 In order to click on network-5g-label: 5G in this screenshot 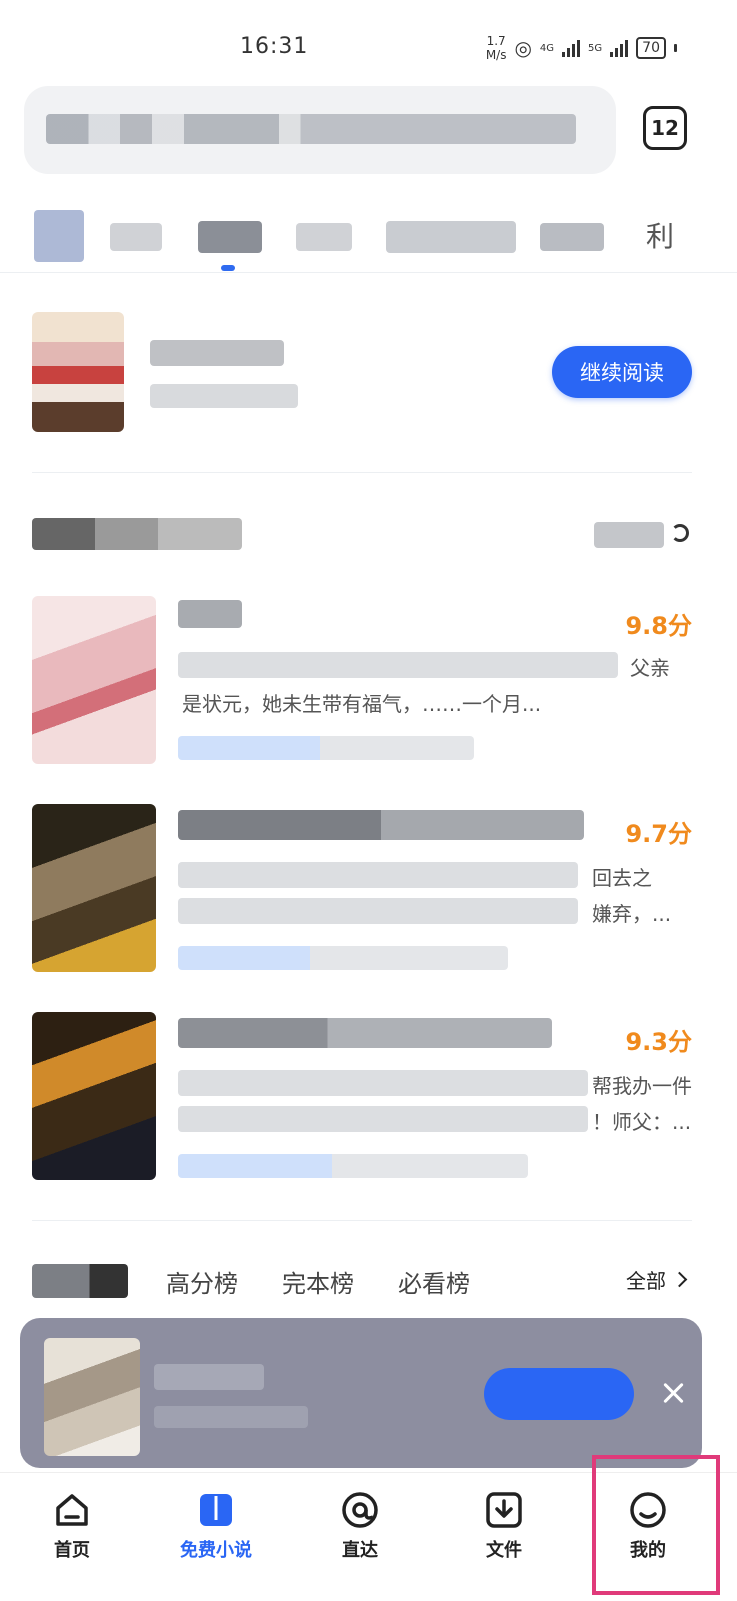, I will do `click(595, 48)`.